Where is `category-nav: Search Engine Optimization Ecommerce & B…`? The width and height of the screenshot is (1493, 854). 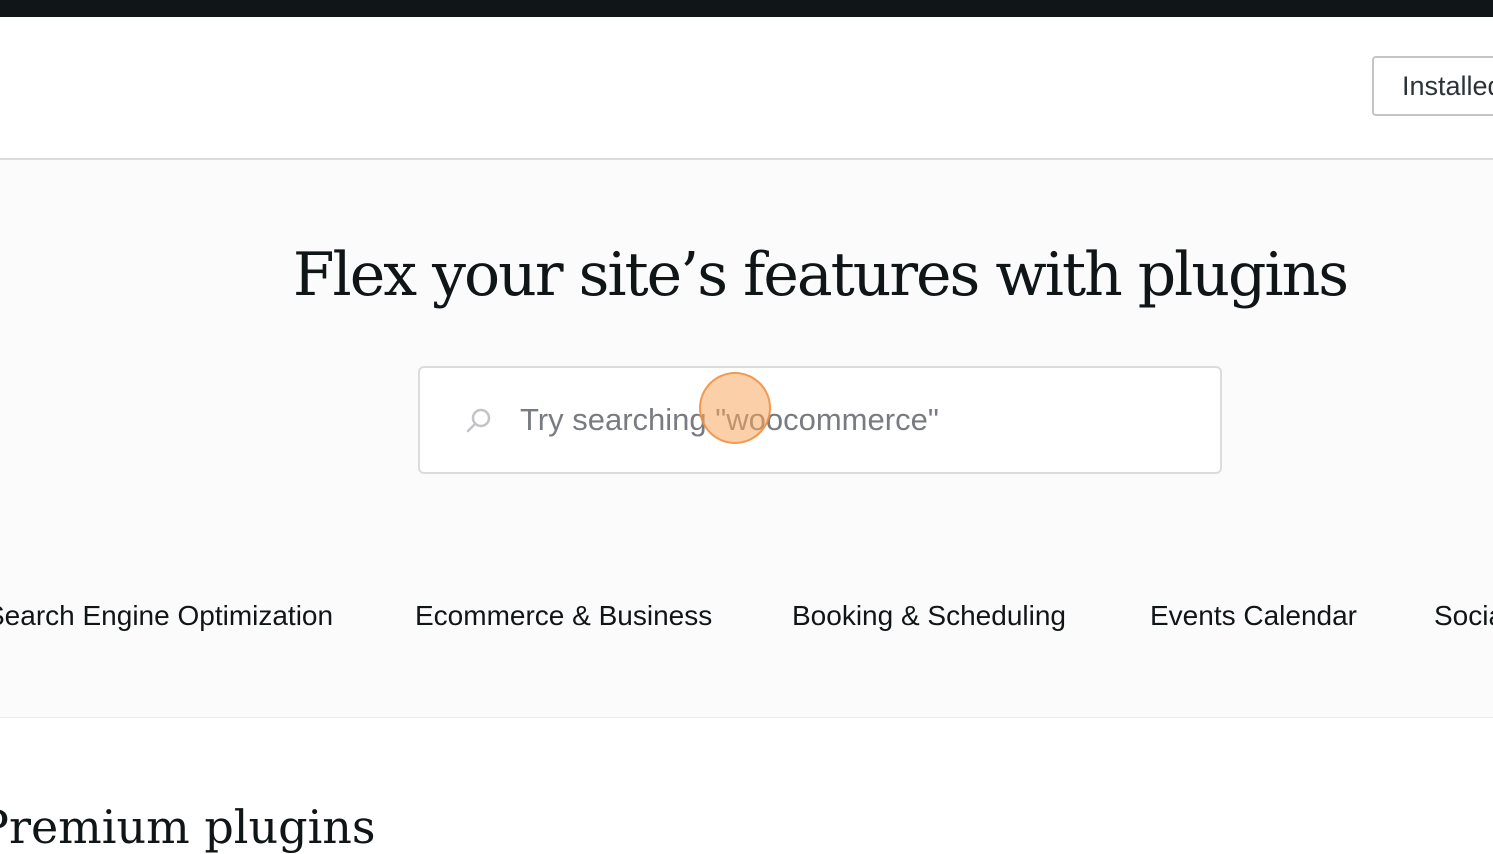
category-nav: Search Engine Optimization Ecommerce & B… is located at coordinates (746, 620).